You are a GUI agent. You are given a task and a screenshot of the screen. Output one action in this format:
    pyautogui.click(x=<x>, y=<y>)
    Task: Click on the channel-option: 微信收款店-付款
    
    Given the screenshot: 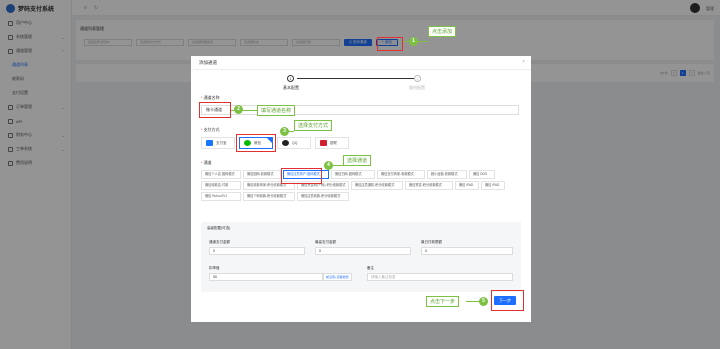 What is the action you would take?
    pyautogui.click(x=221, y=185)
    